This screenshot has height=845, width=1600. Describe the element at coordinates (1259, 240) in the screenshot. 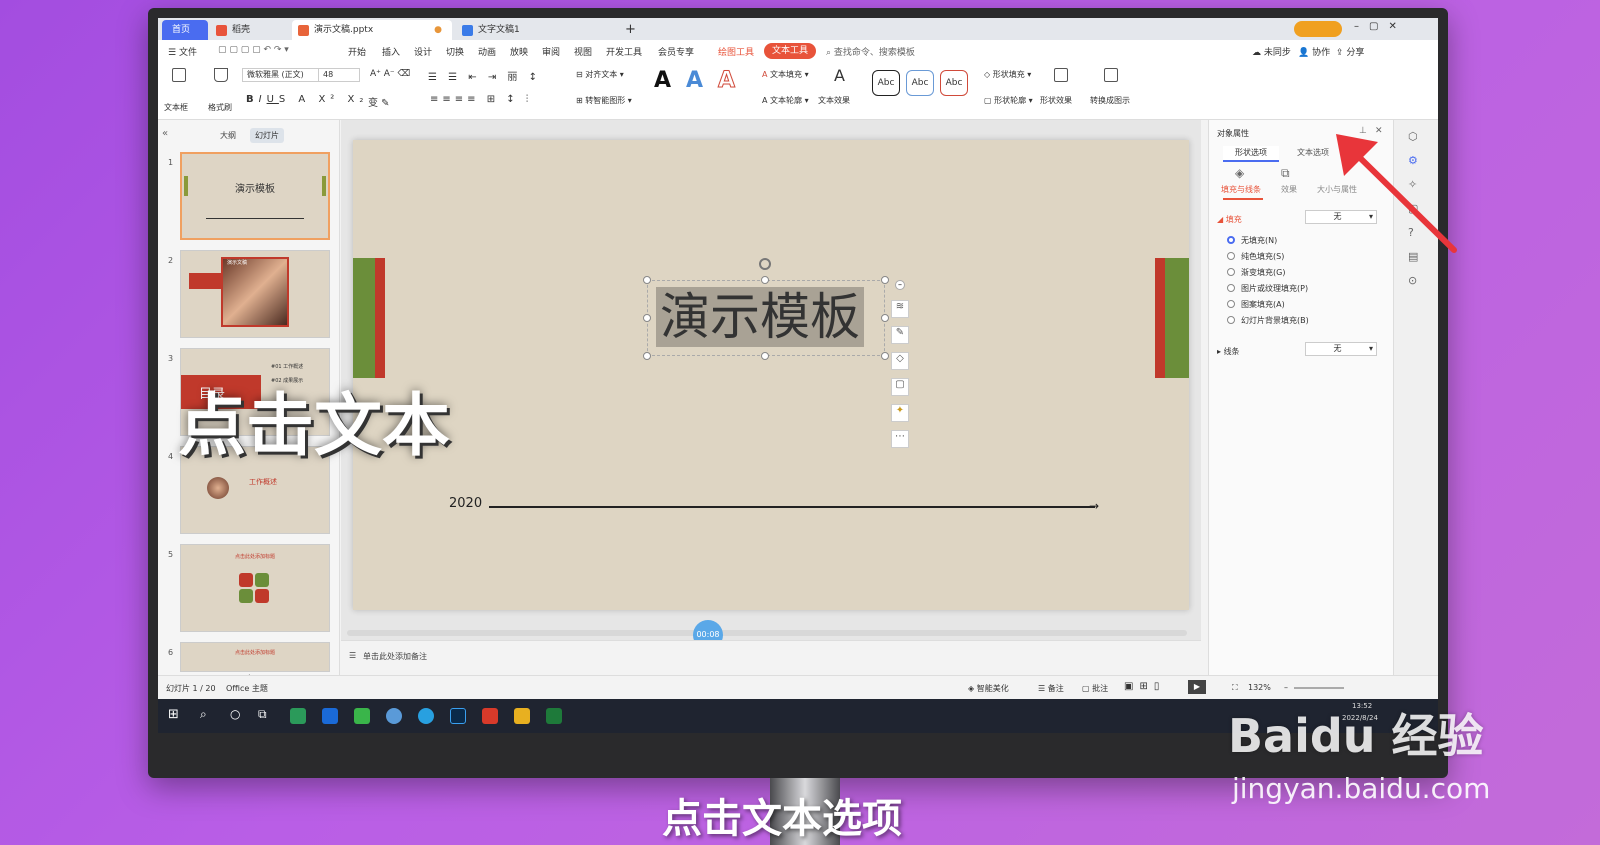

I see `option-no-fill: 无填充(N)` at that location.